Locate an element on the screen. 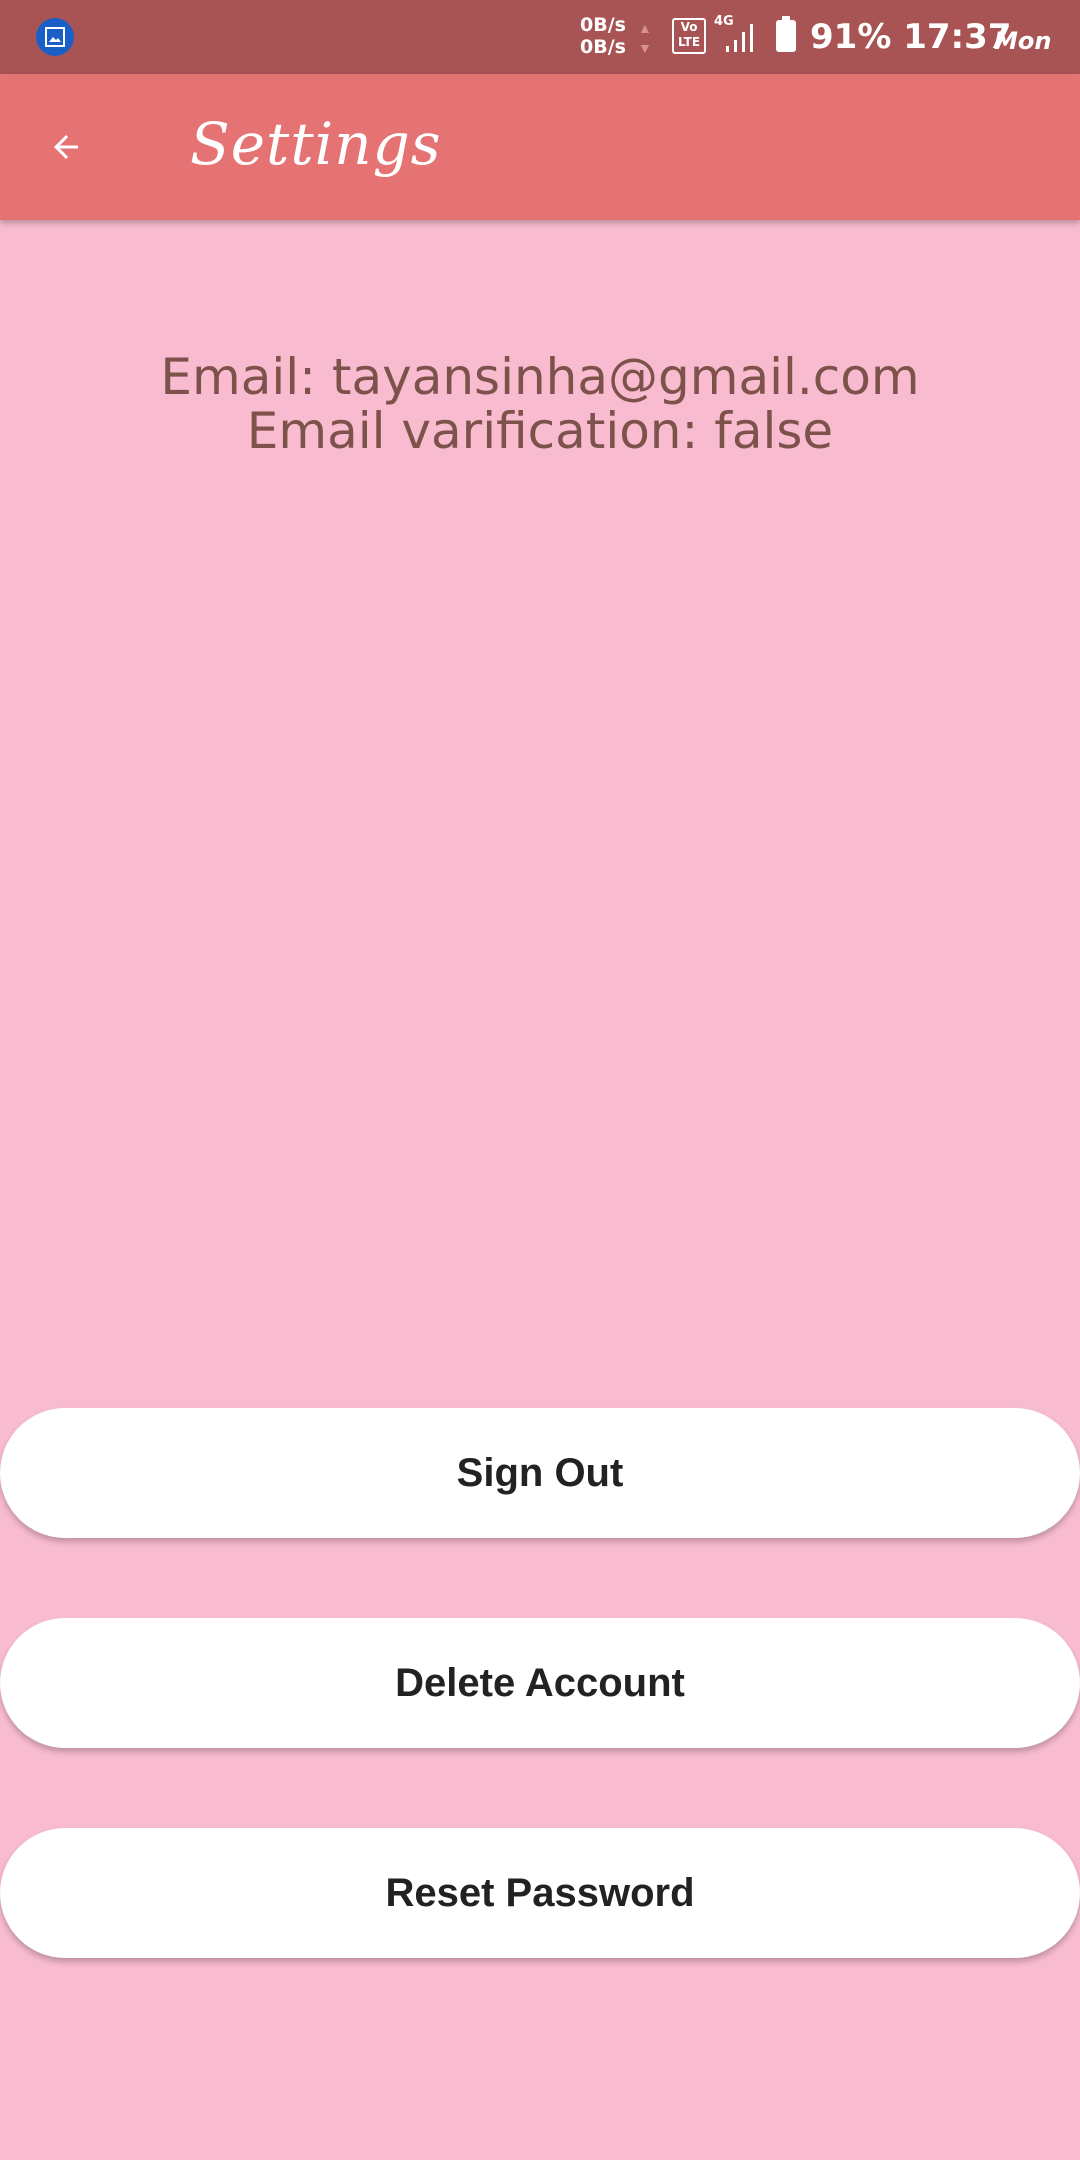  sign-out-button: Sign Out is located at coordinates (540, 1473).